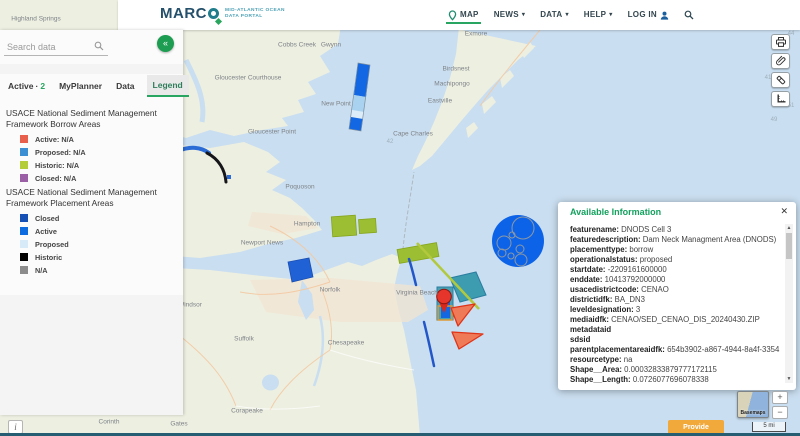 This screenshot has height=436, width=800. Describe the element at coordinates (183, 13) in the screenshot. I see `logo-text: MARC` at that location.